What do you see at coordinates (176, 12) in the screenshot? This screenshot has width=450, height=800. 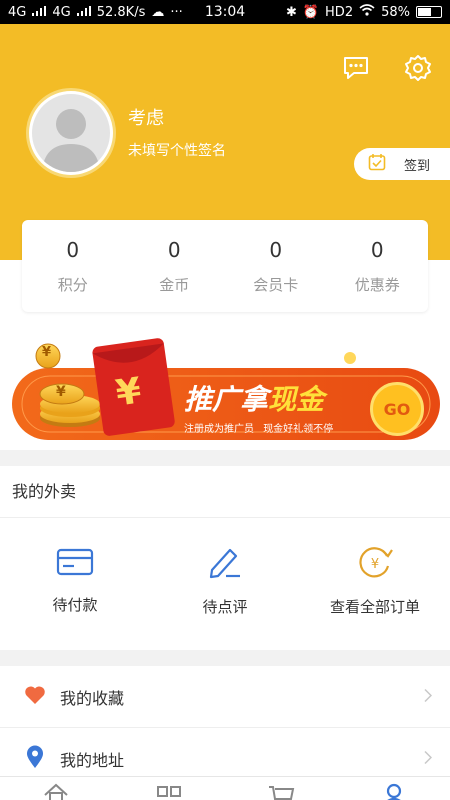 I see `more-dots-icon: ···` at bounding box center [176, 12].